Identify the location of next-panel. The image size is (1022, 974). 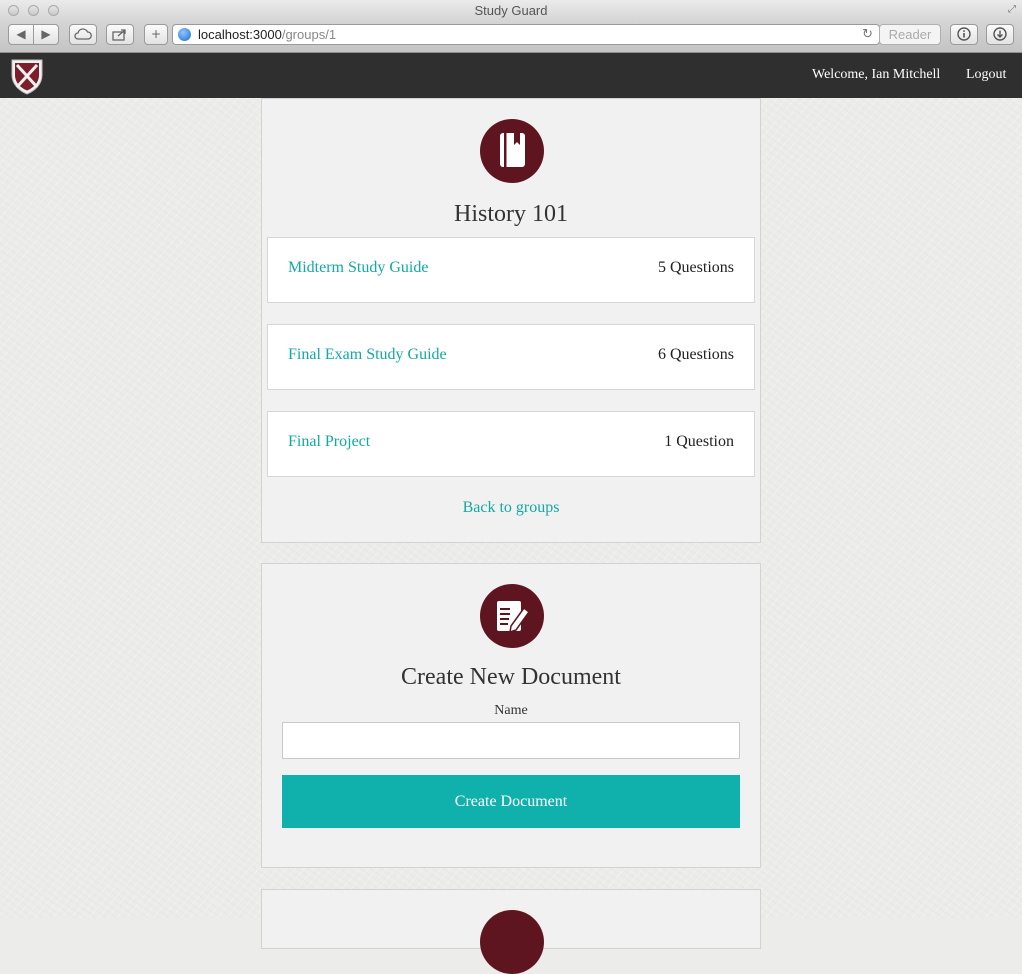
(511, 931).